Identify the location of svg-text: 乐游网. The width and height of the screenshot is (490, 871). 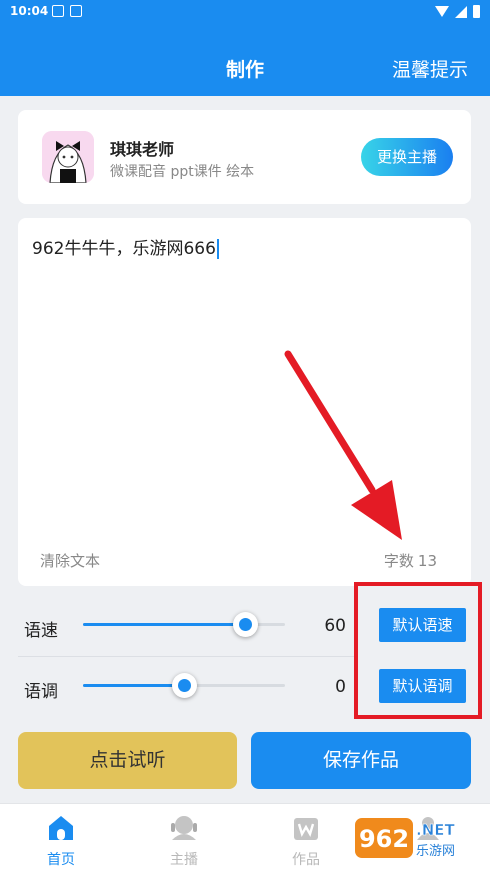
(435, 851).